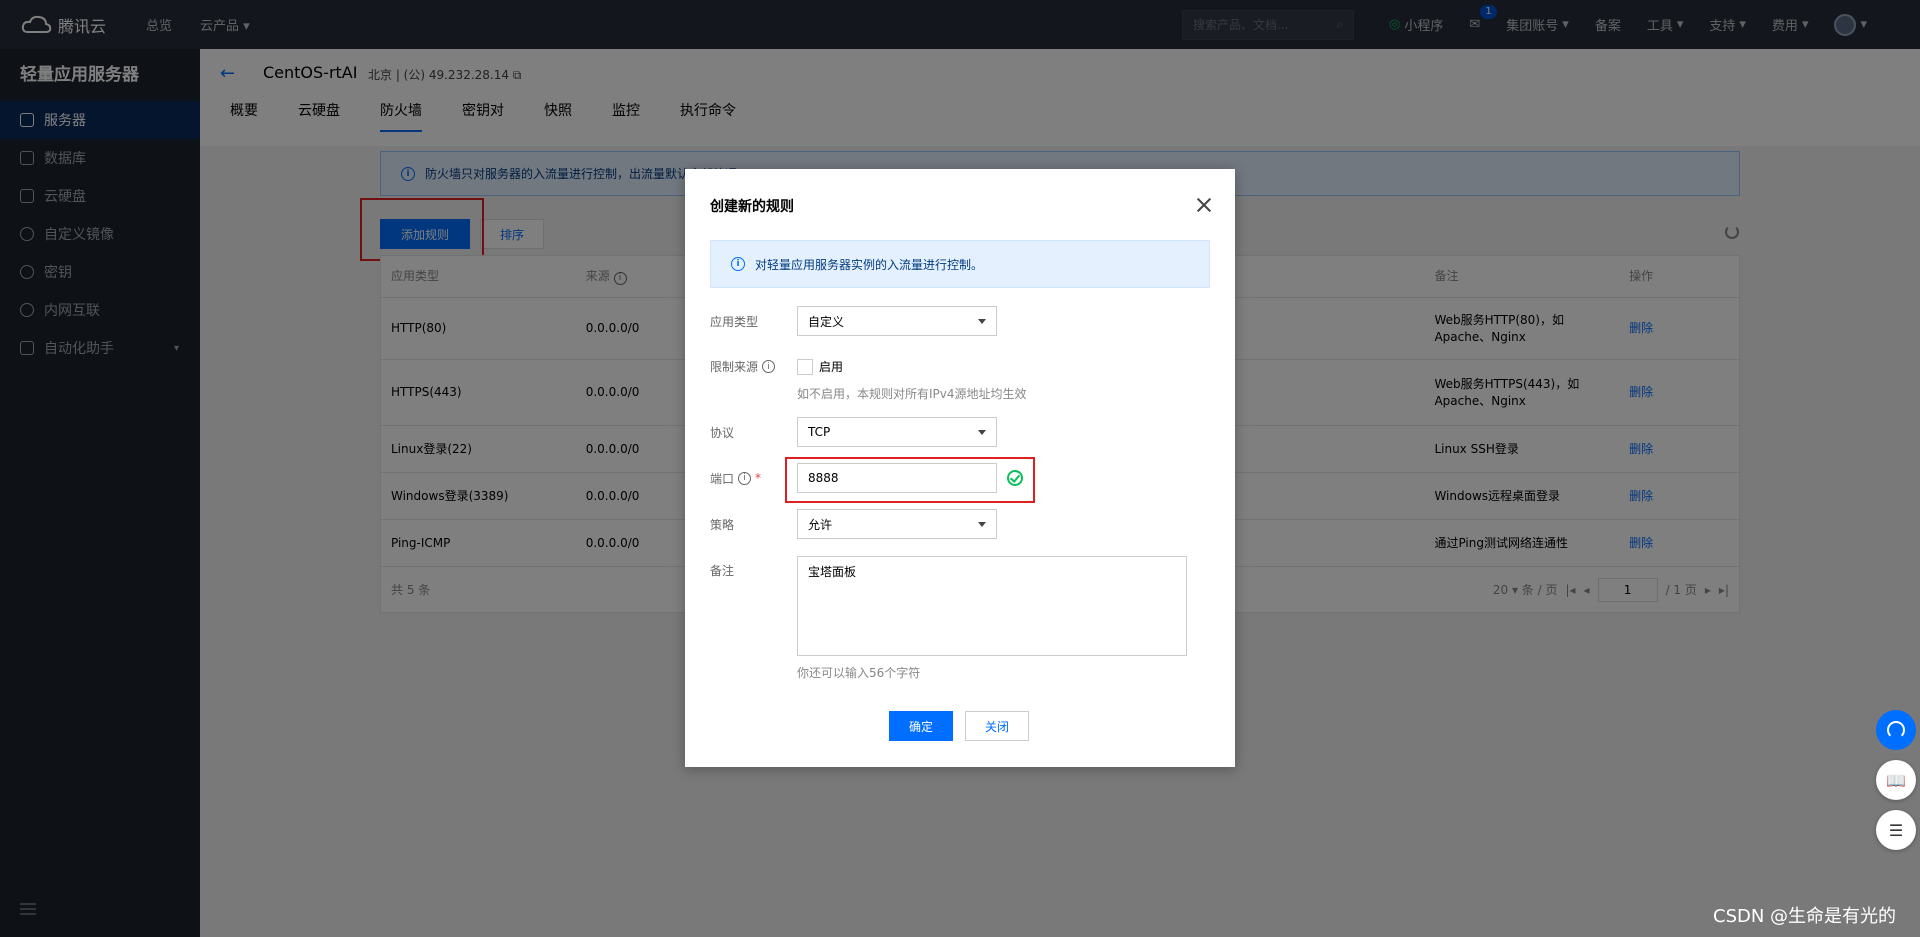  Describe the element at coordinates (897, 432) in the screenshot. I see `protocol-select: TCP` at that location.